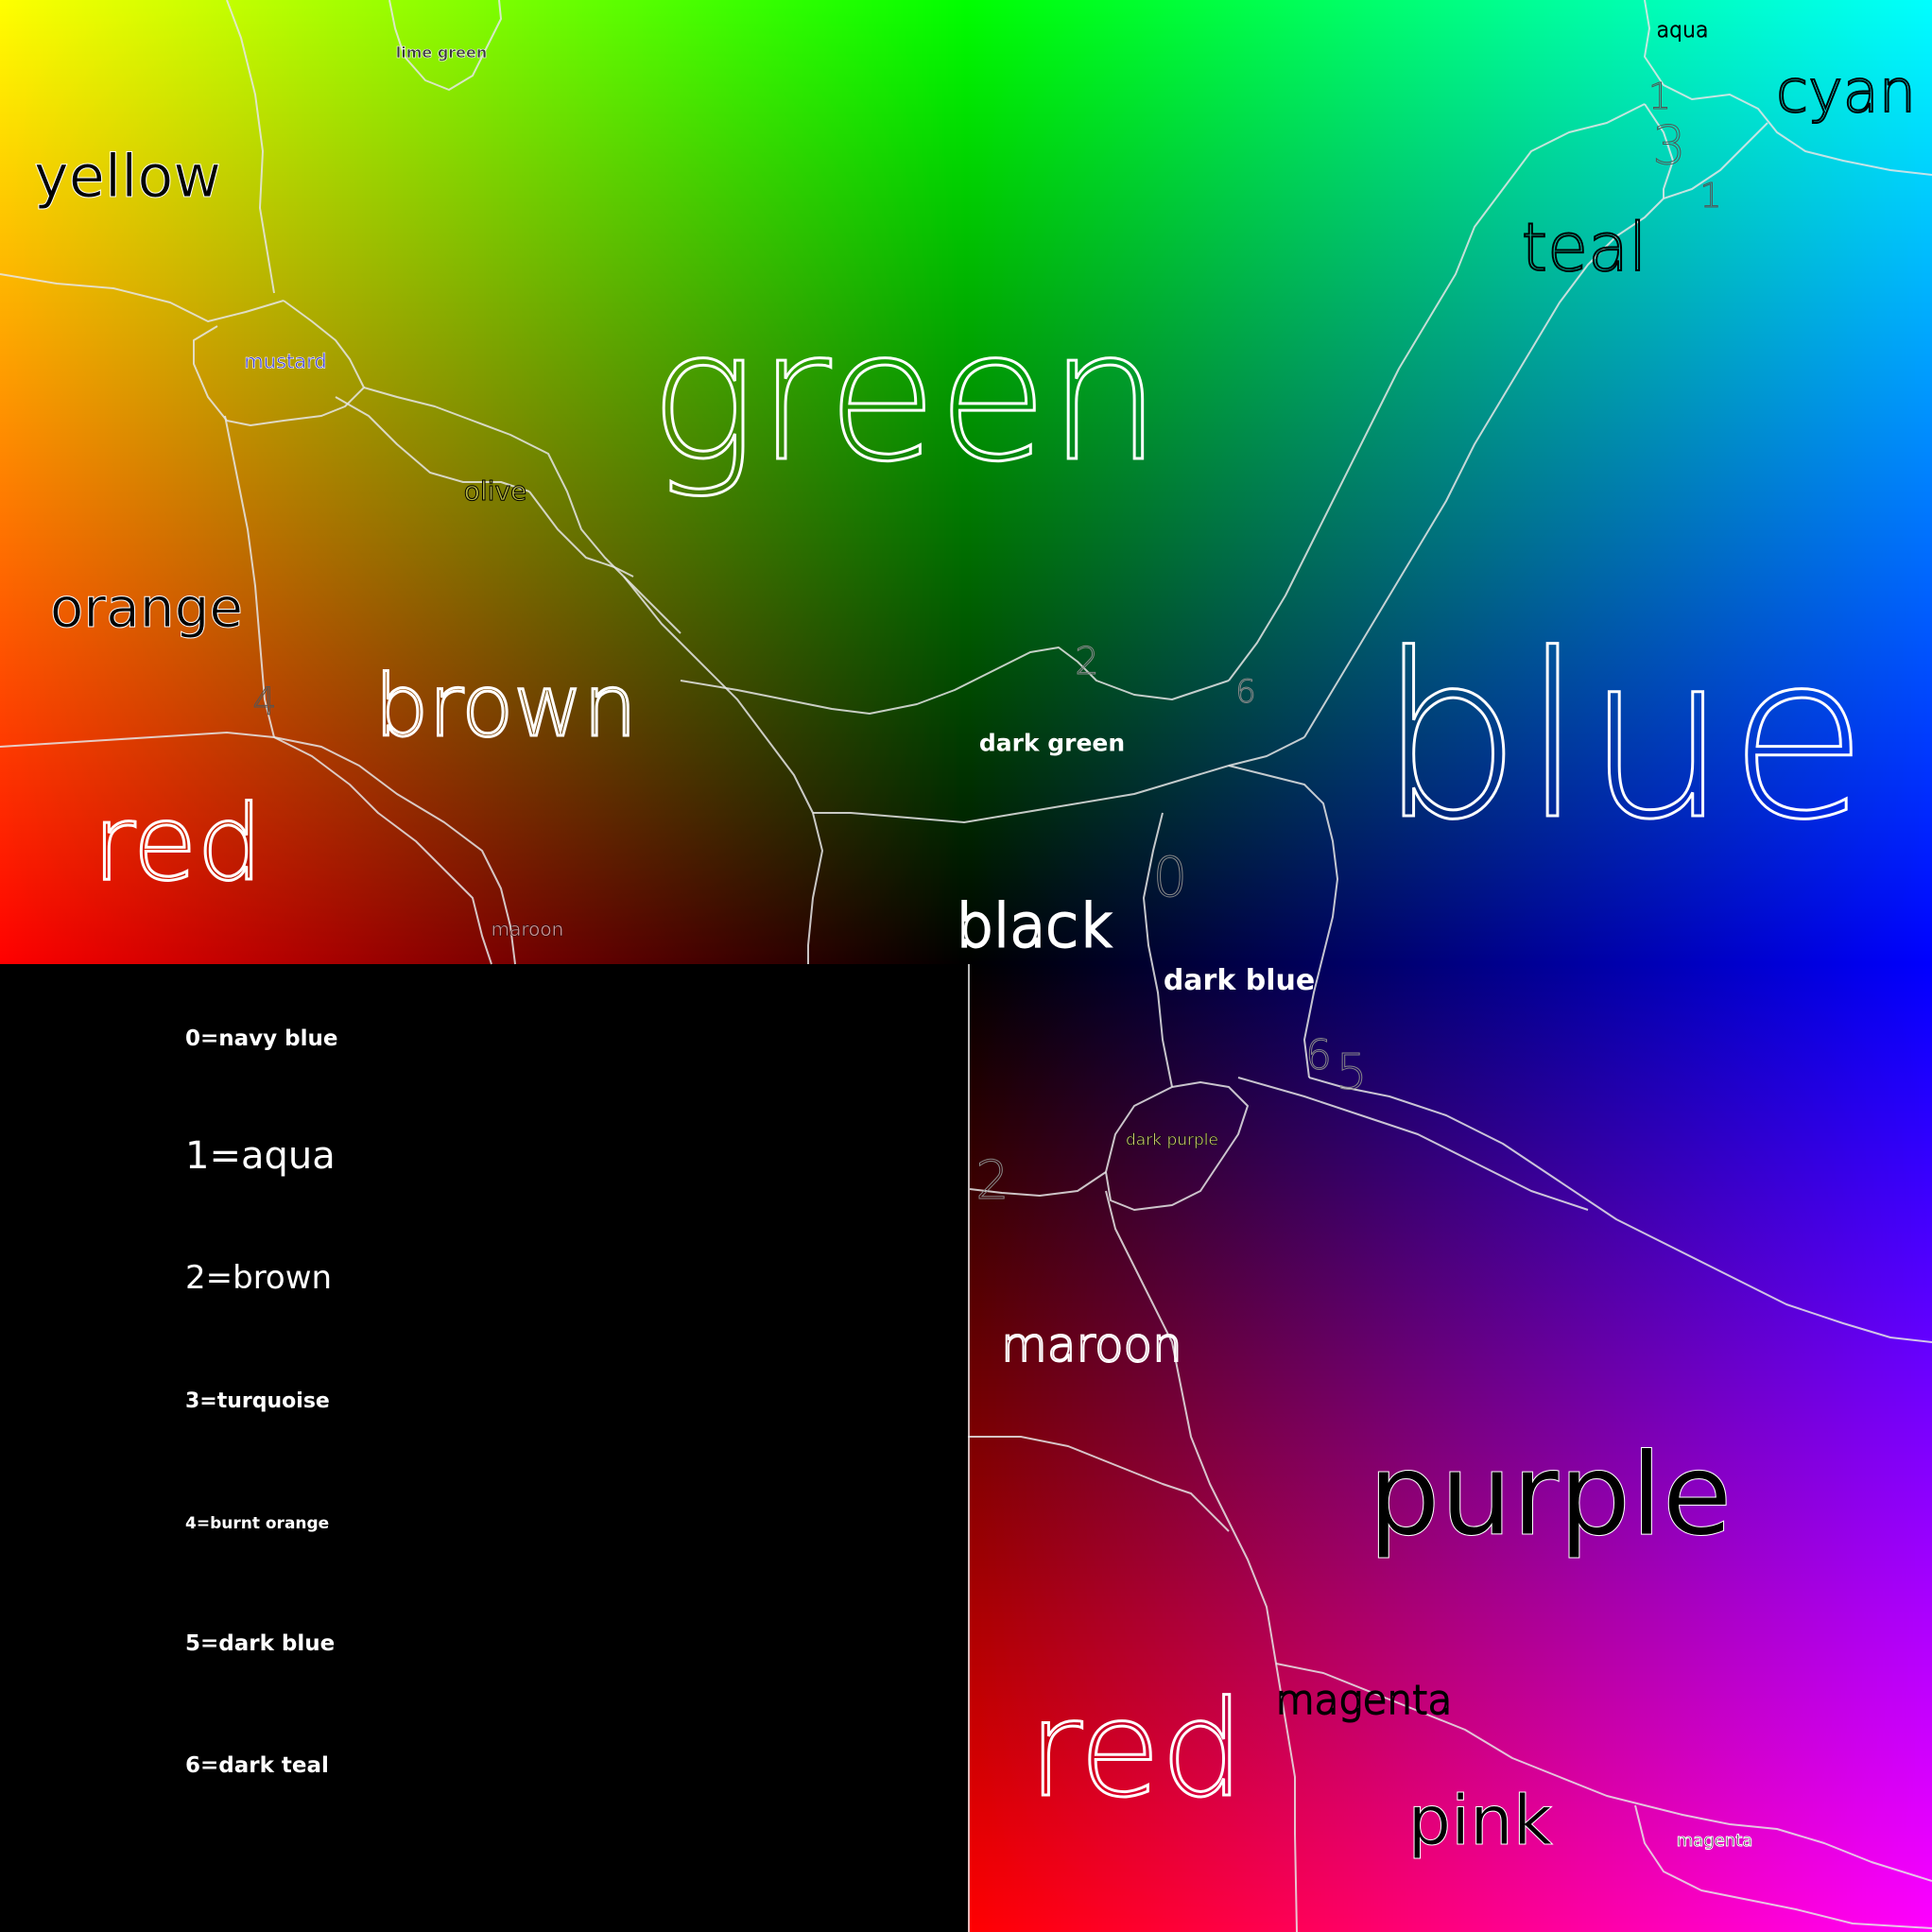 The width and height of the screenshot is (1932, 1932). Describe the element at coordinates (257, 1765) in the screenshot. I see `legend-item-6: 6=dark teal` at that location.